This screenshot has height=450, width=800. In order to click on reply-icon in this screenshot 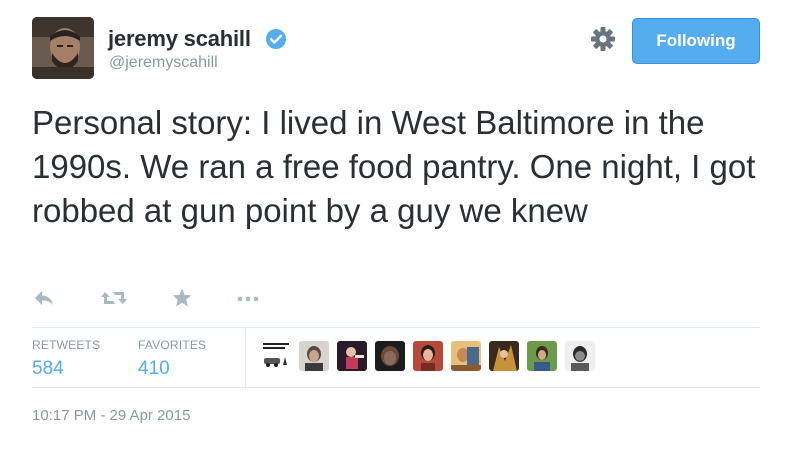, I will do `click(44, 298)`.